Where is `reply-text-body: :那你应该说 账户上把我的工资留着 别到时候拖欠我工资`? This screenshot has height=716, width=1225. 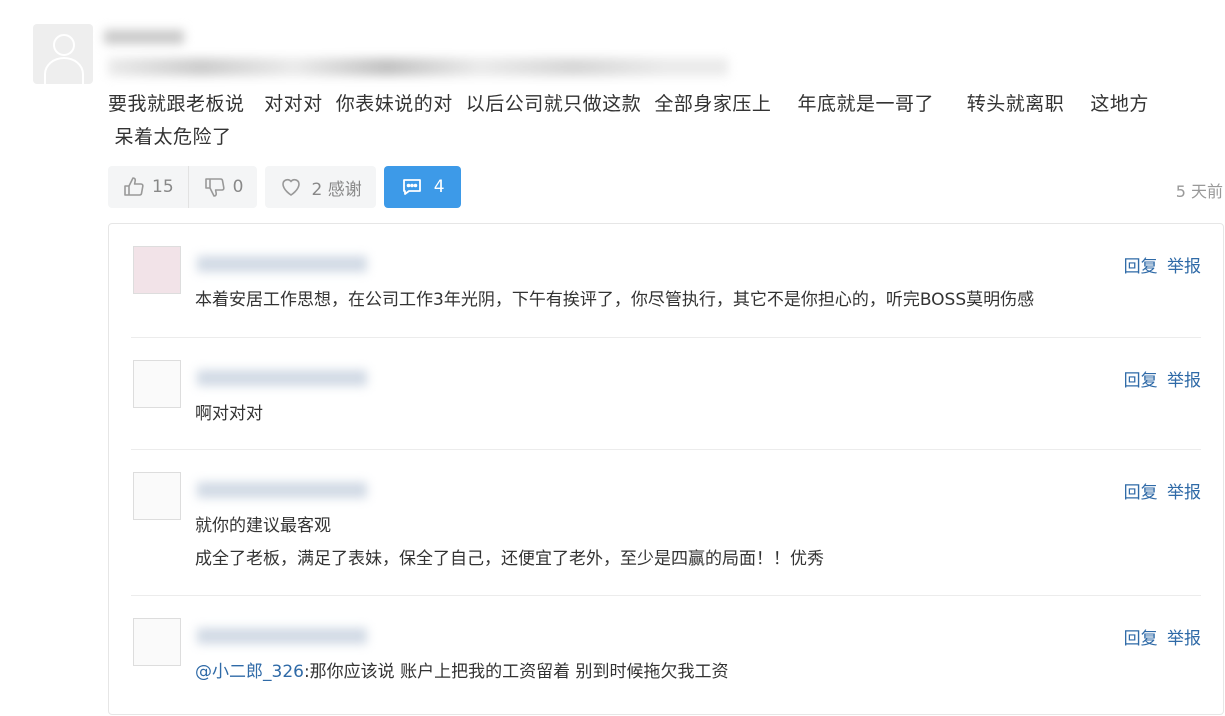
reply-text-body: :那你应该说 账户上把我的工资留着 别到时候拖欠我工资 is located at coordinates (516, 672).